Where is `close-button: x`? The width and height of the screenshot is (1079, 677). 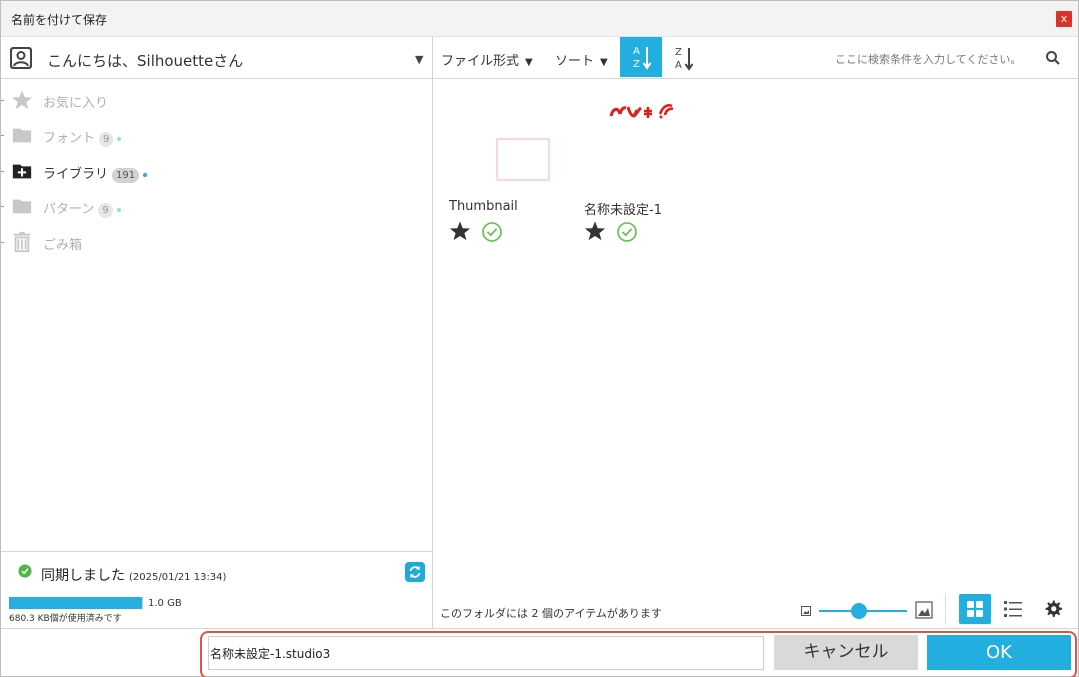 close-button: x is located at coordinates (1064, 19).